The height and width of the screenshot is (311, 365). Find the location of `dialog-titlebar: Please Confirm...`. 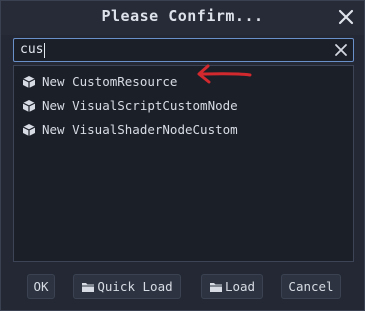

dialog-titlebar: Please Confirm... is located at coordinates (182, 18).